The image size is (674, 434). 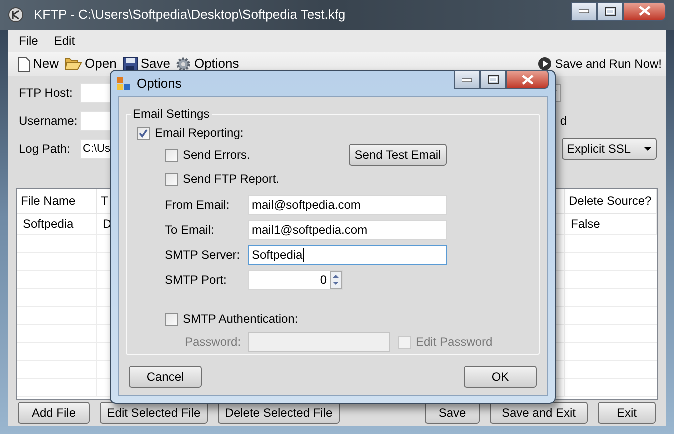 I want to click on checkbox-label: Send Errors., so click(x=216, y=155).